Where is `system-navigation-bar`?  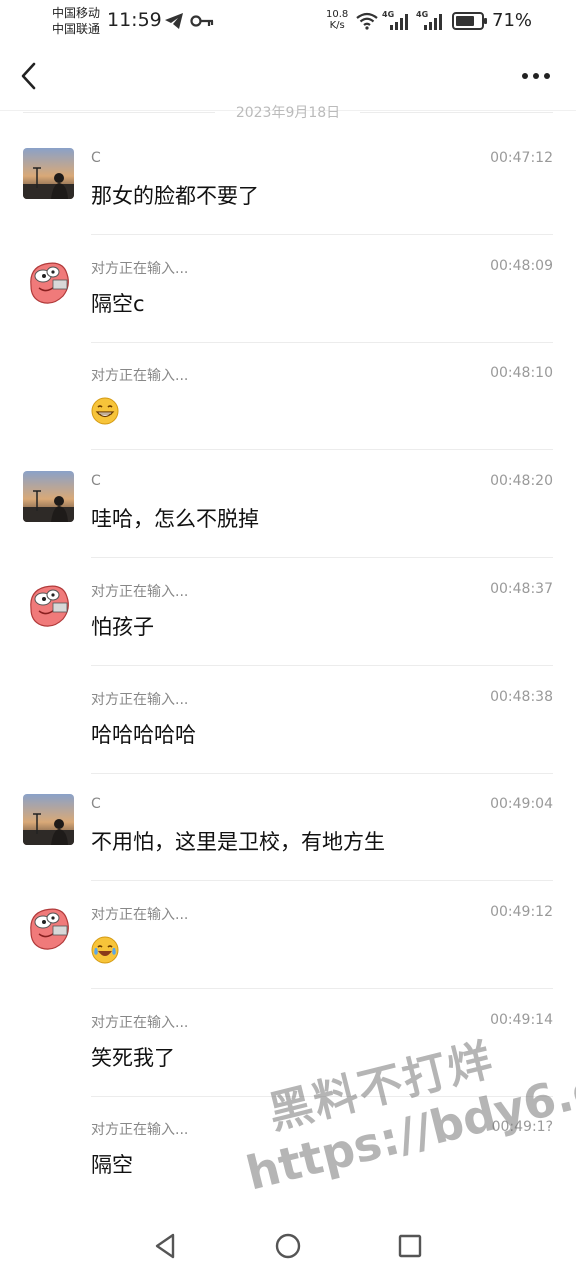 system-navigation-bar is located at coordinates (288, 1247).